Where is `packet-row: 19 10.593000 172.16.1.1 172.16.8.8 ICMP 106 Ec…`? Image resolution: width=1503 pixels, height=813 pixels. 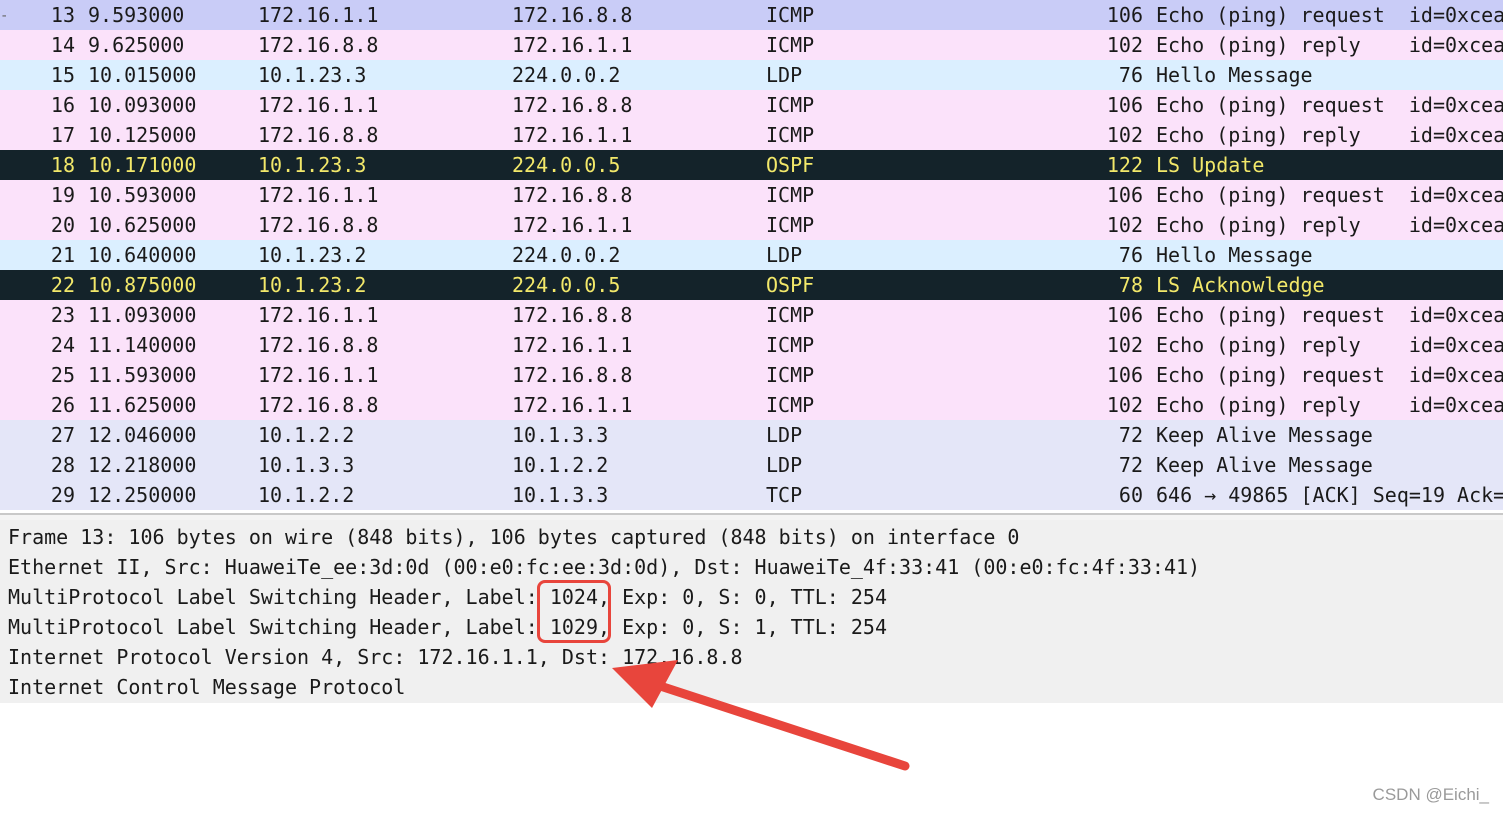 packet-row: 19 10.593000 172.16.1.1 172.16.8.8 ICMP 106 Ec… is located at coordinates (751, 195).